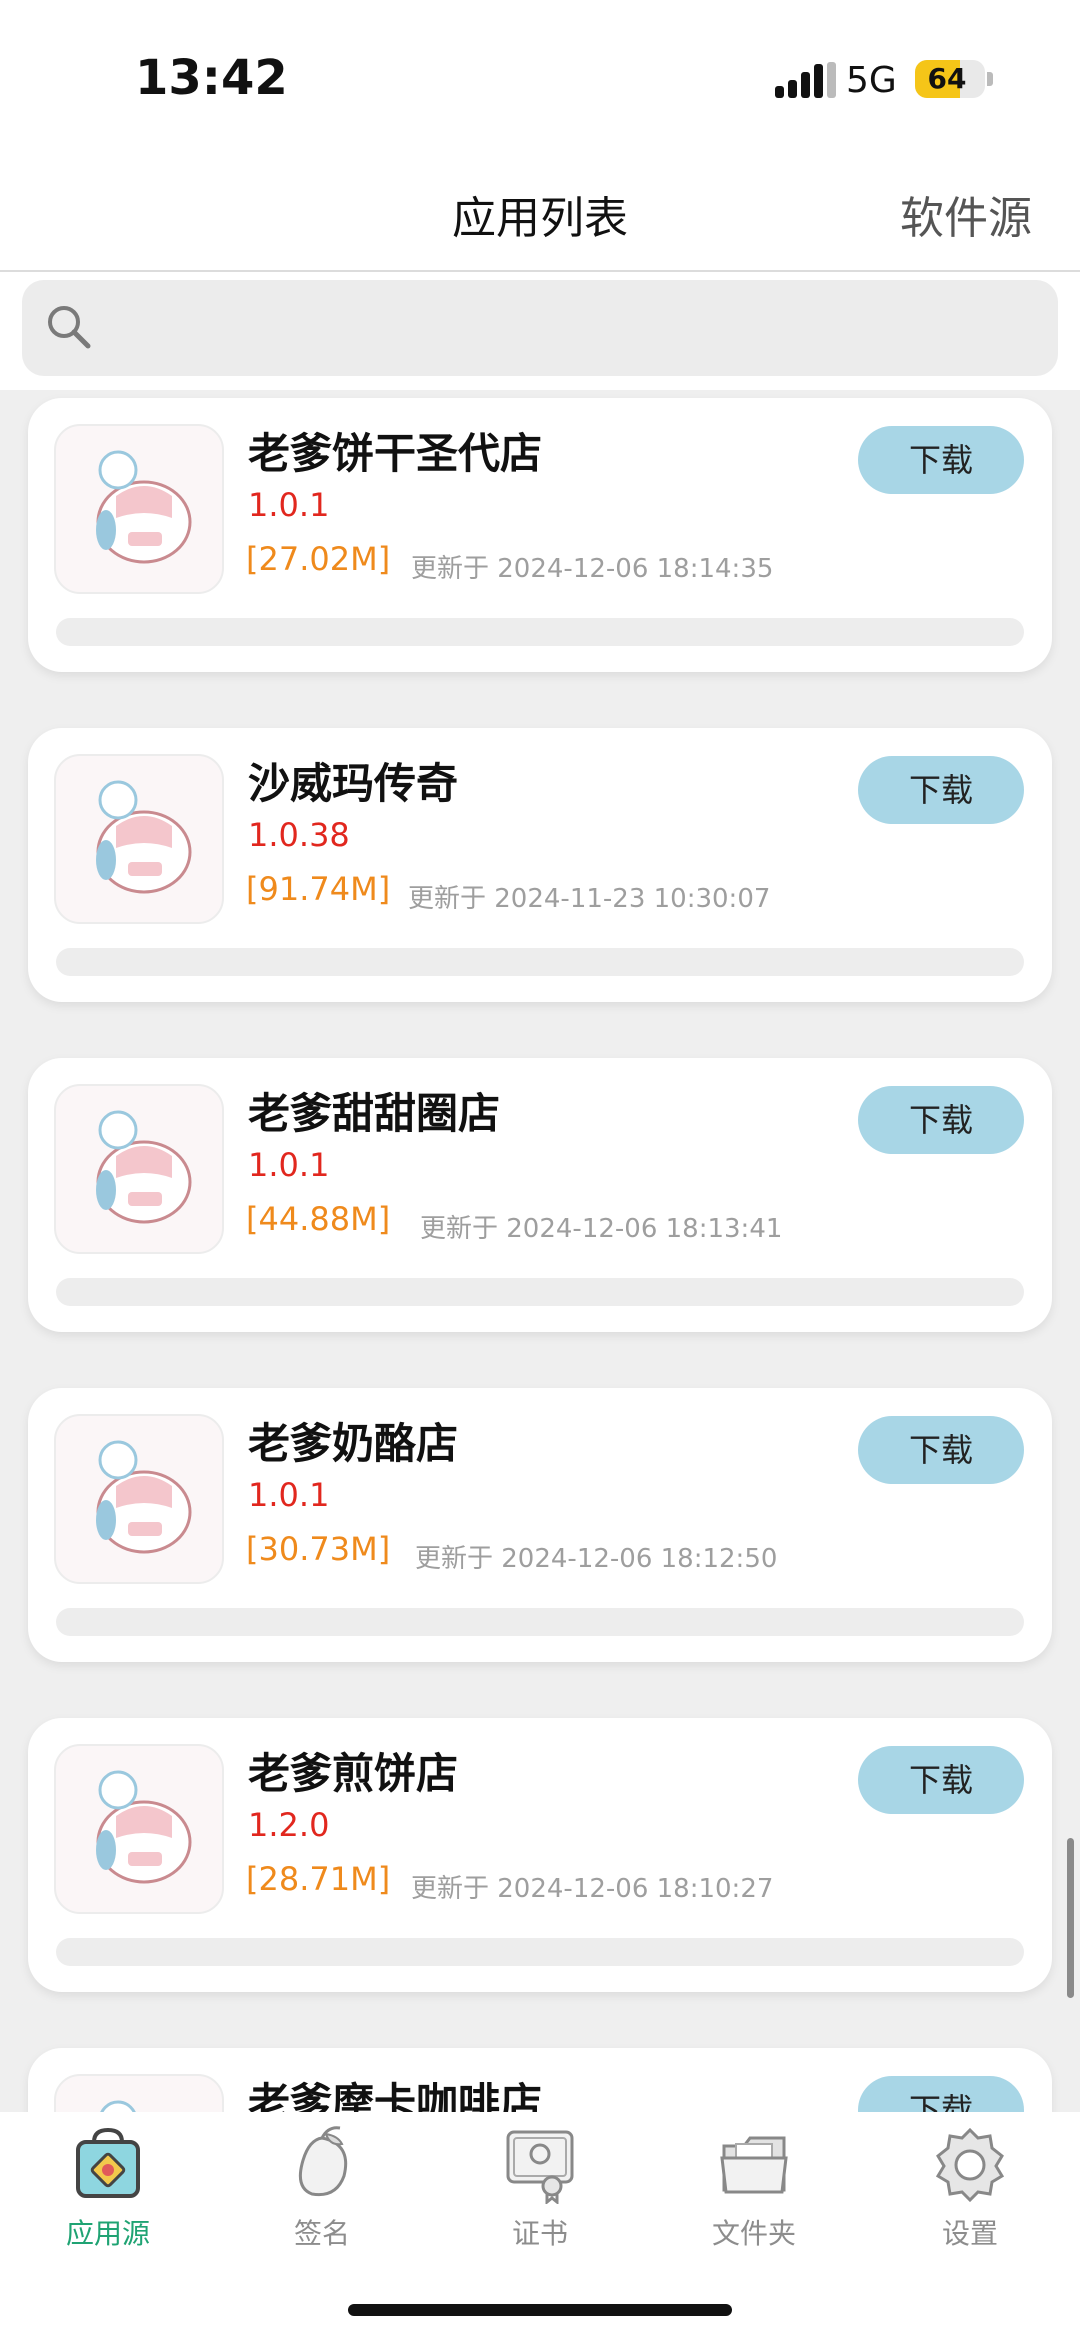  I want to click on search-bar, so click(540, 328).